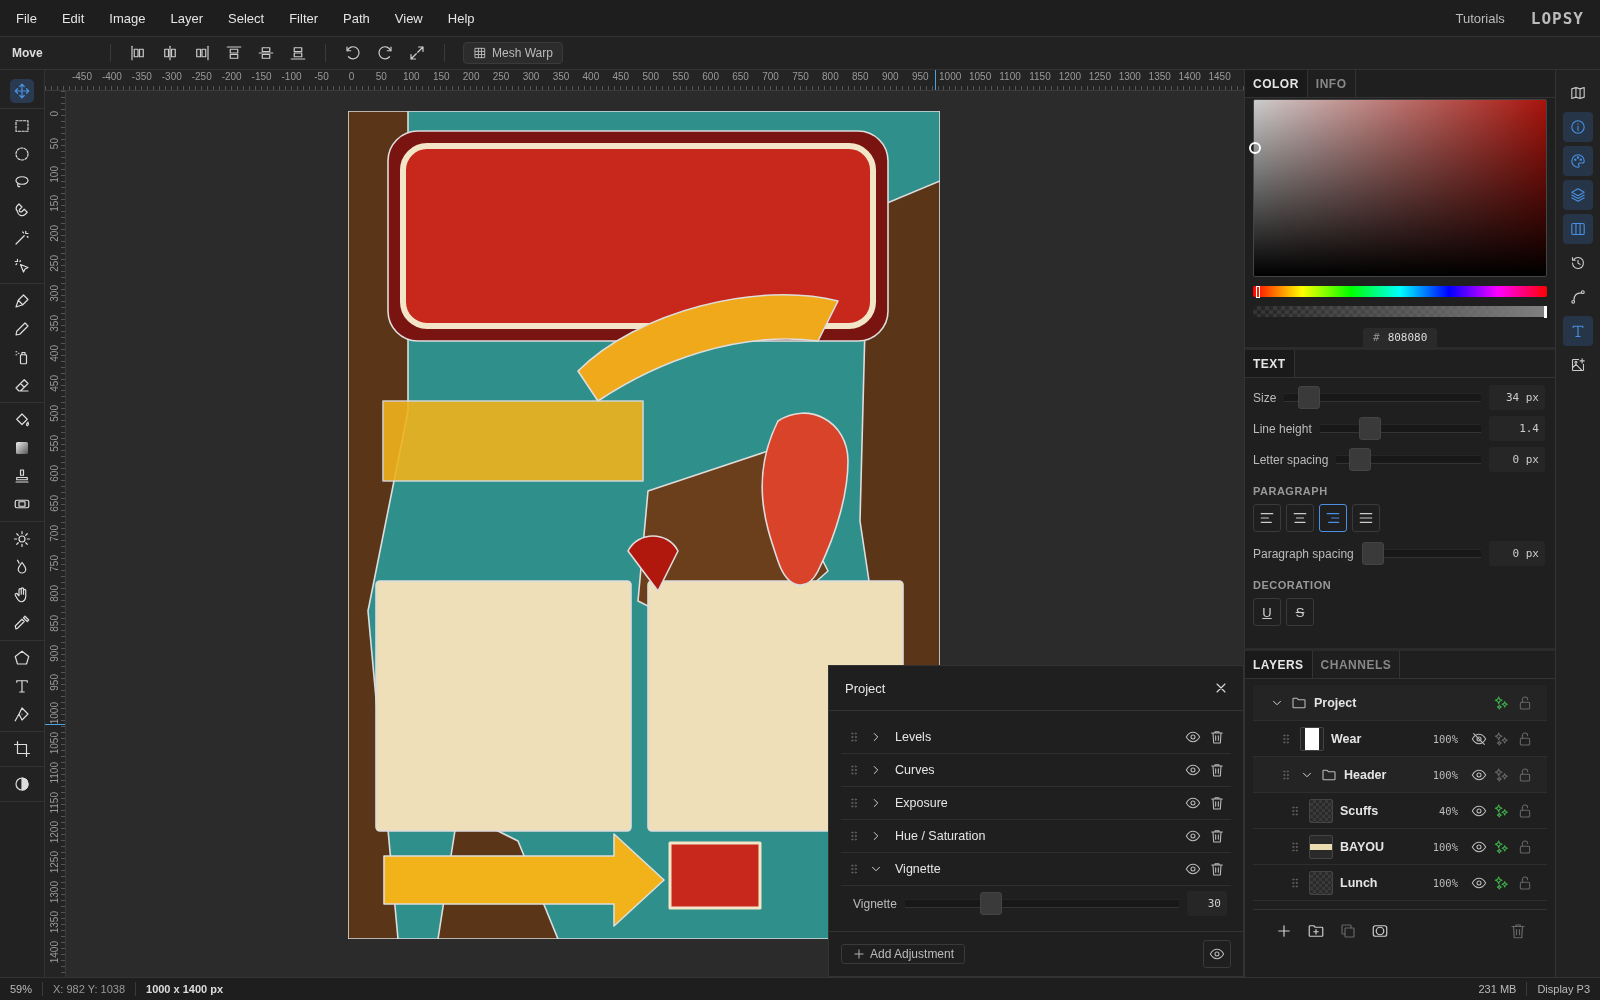 The image size is (1600, 1000). What do you see at coordinates (1480, 18) in the screenshot?
I see `tutorials-link: Tutorials` at bounding box center [1480, 18].